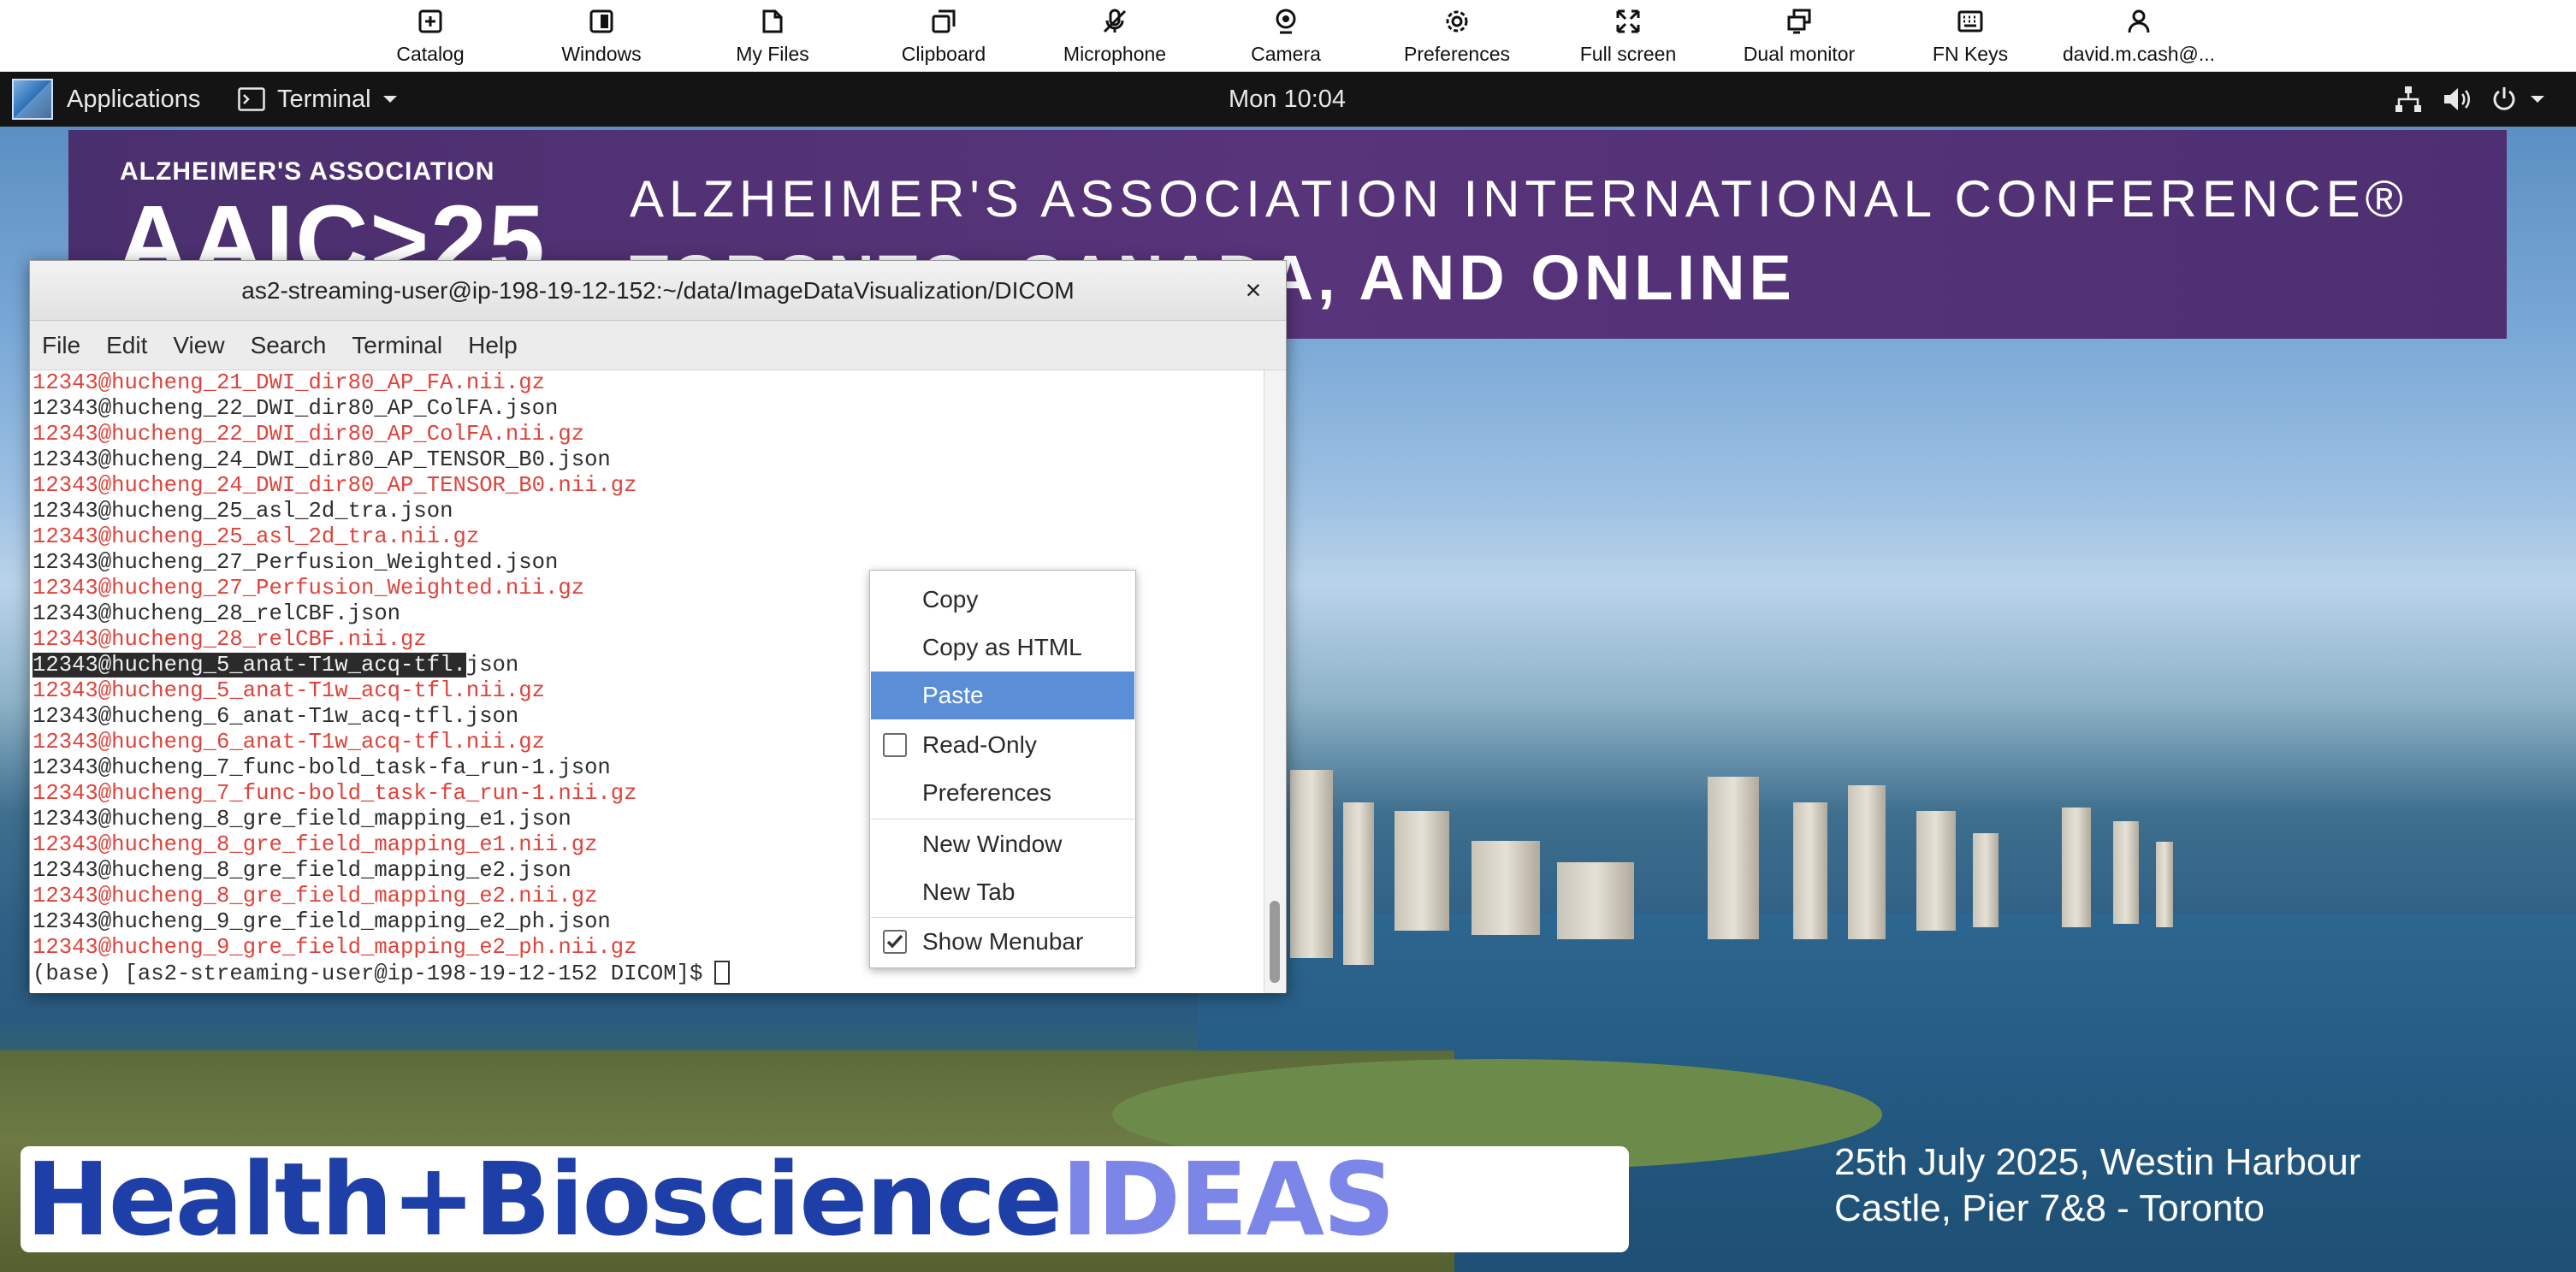  I want to click on toolbar-dual-monitor-button: Dual monitor, so click(1799, 36).